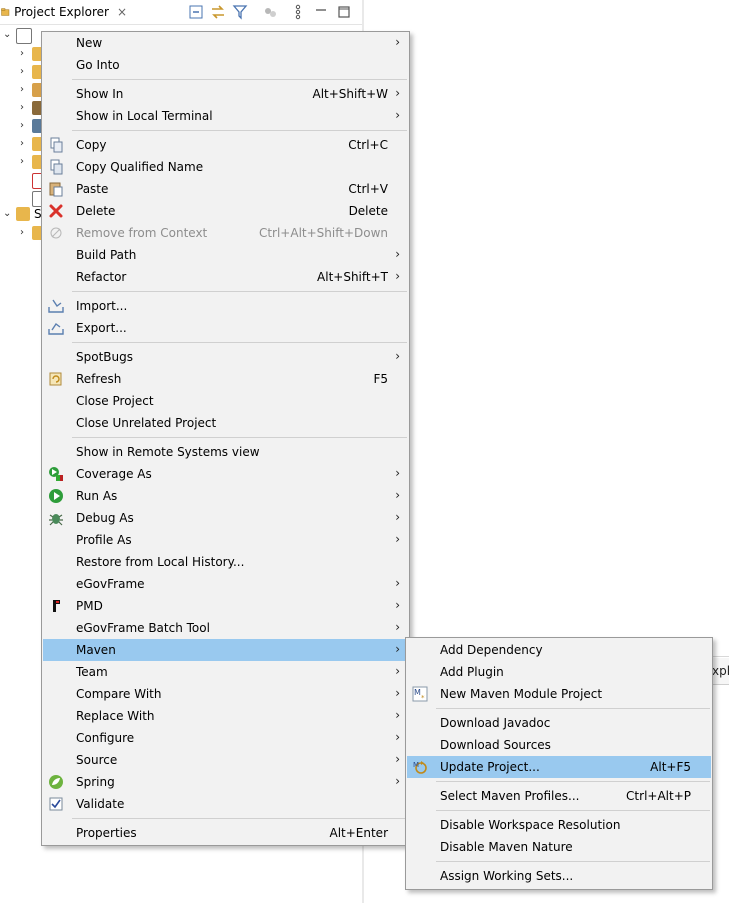  I want to click on menu-item-team: Team ›, so click(225, 672).